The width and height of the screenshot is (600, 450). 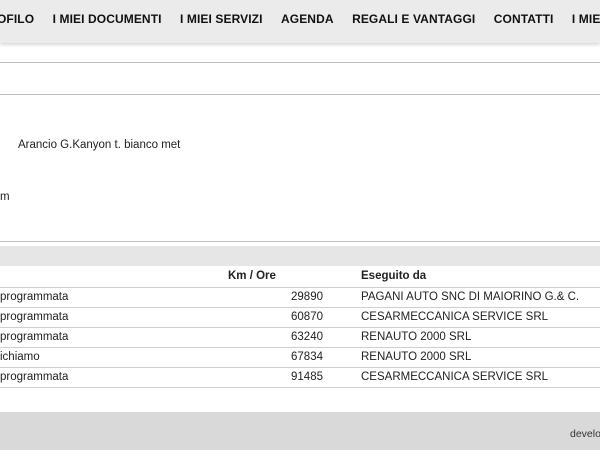 What do you see at coordinates (413, 19) in the screenshot?
I see `nav-item-regali: REGALI E VANTAGGI` at bounding box center [413, 19].